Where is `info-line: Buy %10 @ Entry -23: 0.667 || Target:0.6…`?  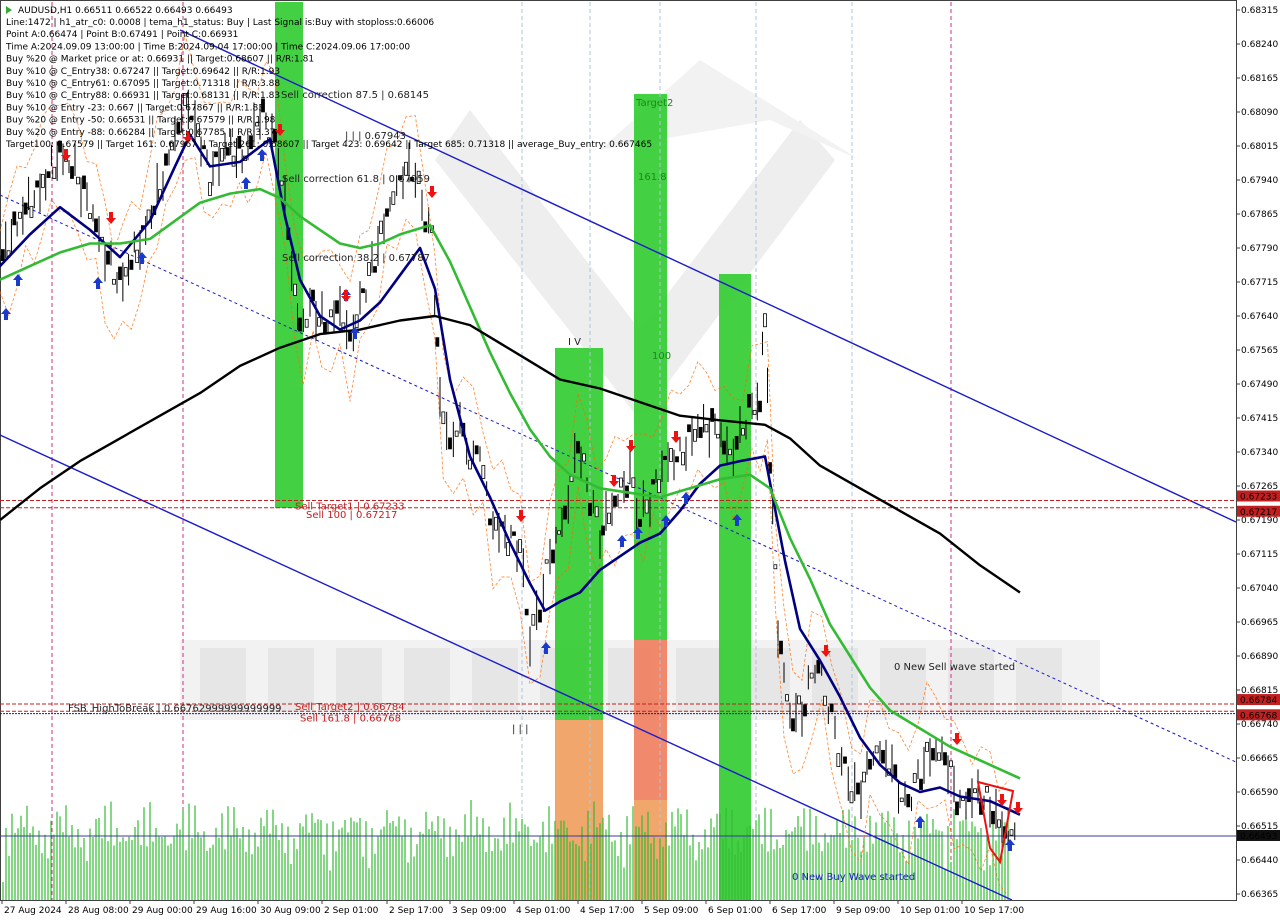 info-line: Buy %10 @ Entry -23: 0.667 || Target:0.6… is located at coordinates (135, 108).